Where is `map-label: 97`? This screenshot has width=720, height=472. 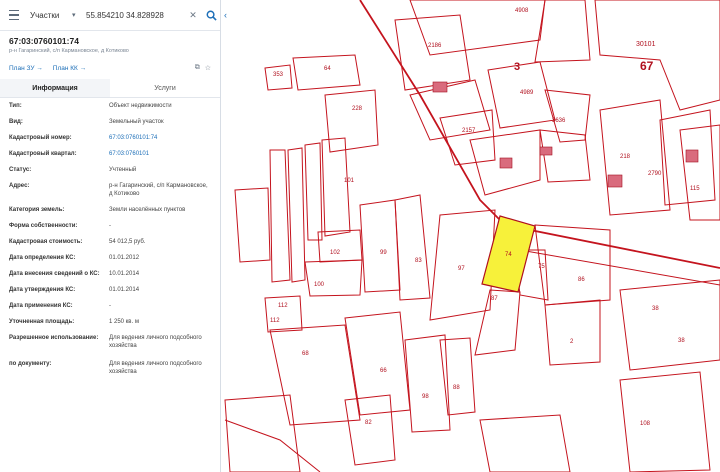 map-label: 97 is located at coordinates (461, 269).